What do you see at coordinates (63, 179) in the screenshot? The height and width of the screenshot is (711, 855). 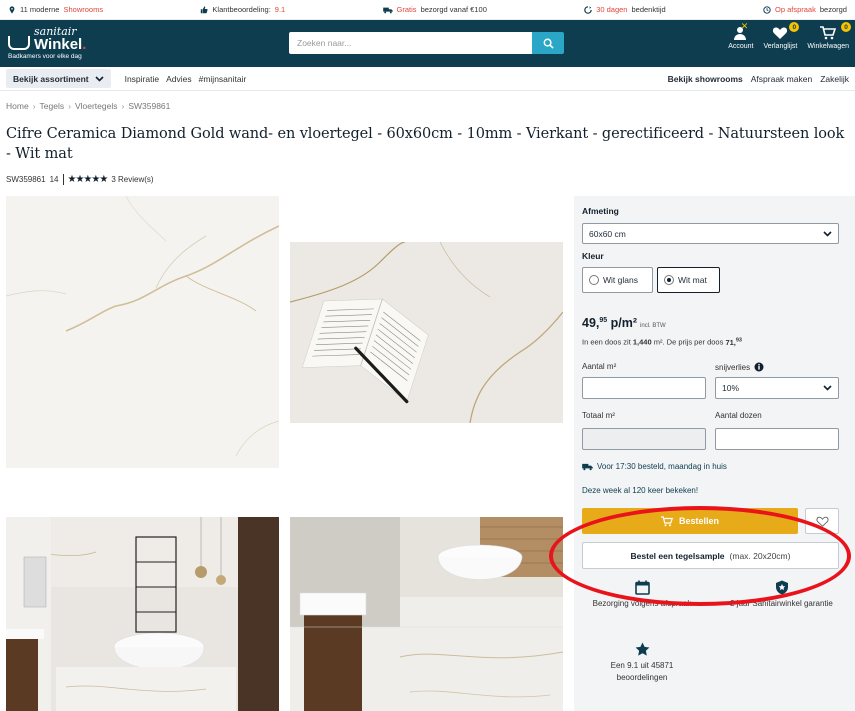 I see `meta-divider` at bounding box center [63, 179].